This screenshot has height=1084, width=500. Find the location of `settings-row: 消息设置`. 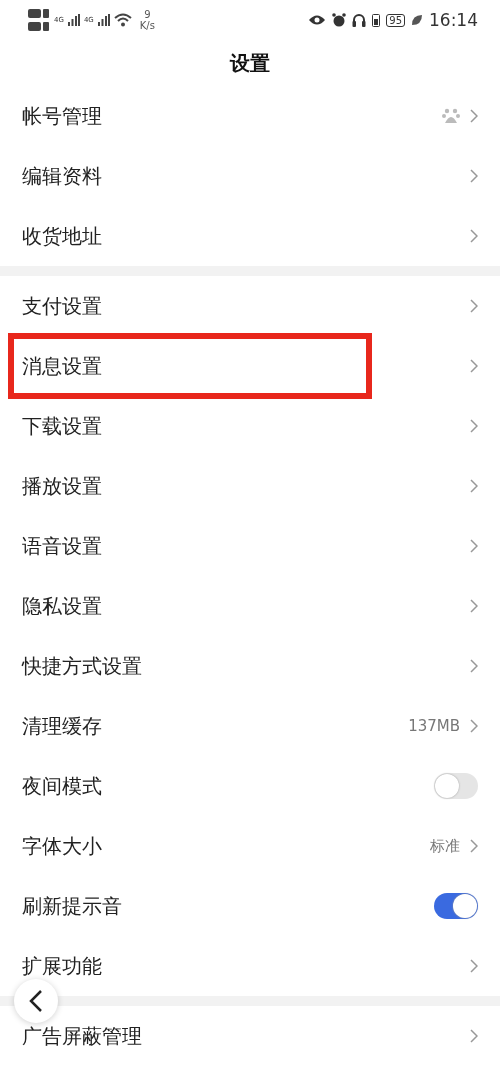

settings-row: 消息设置 is located at coordinates (250, 366).